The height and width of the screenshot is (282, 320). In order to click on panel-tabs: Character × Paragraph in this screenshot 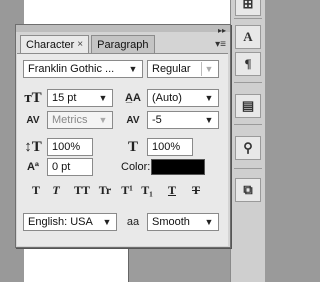, I will do `click(88, 44)`.